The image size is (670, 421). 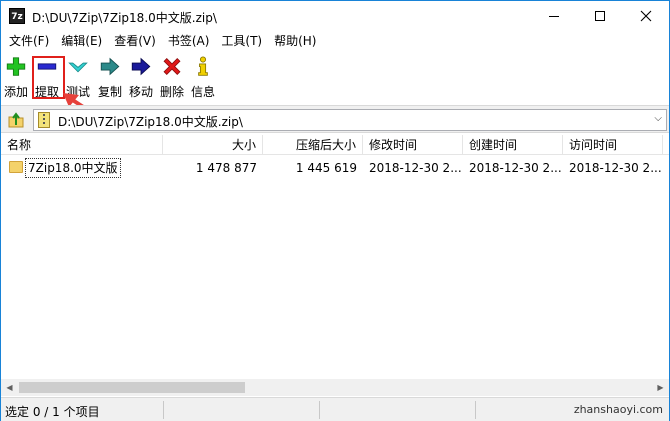 I want to click on copy-arrow-icon, so click(x=110, y=66).